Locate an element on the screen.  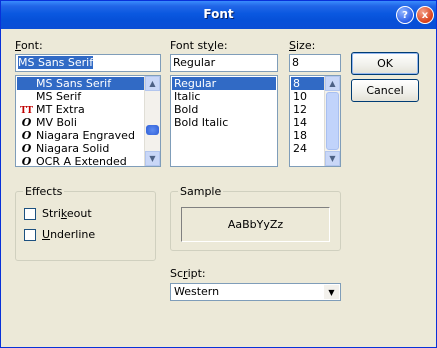
size-field: 8 is located at coordinates (315, 63).